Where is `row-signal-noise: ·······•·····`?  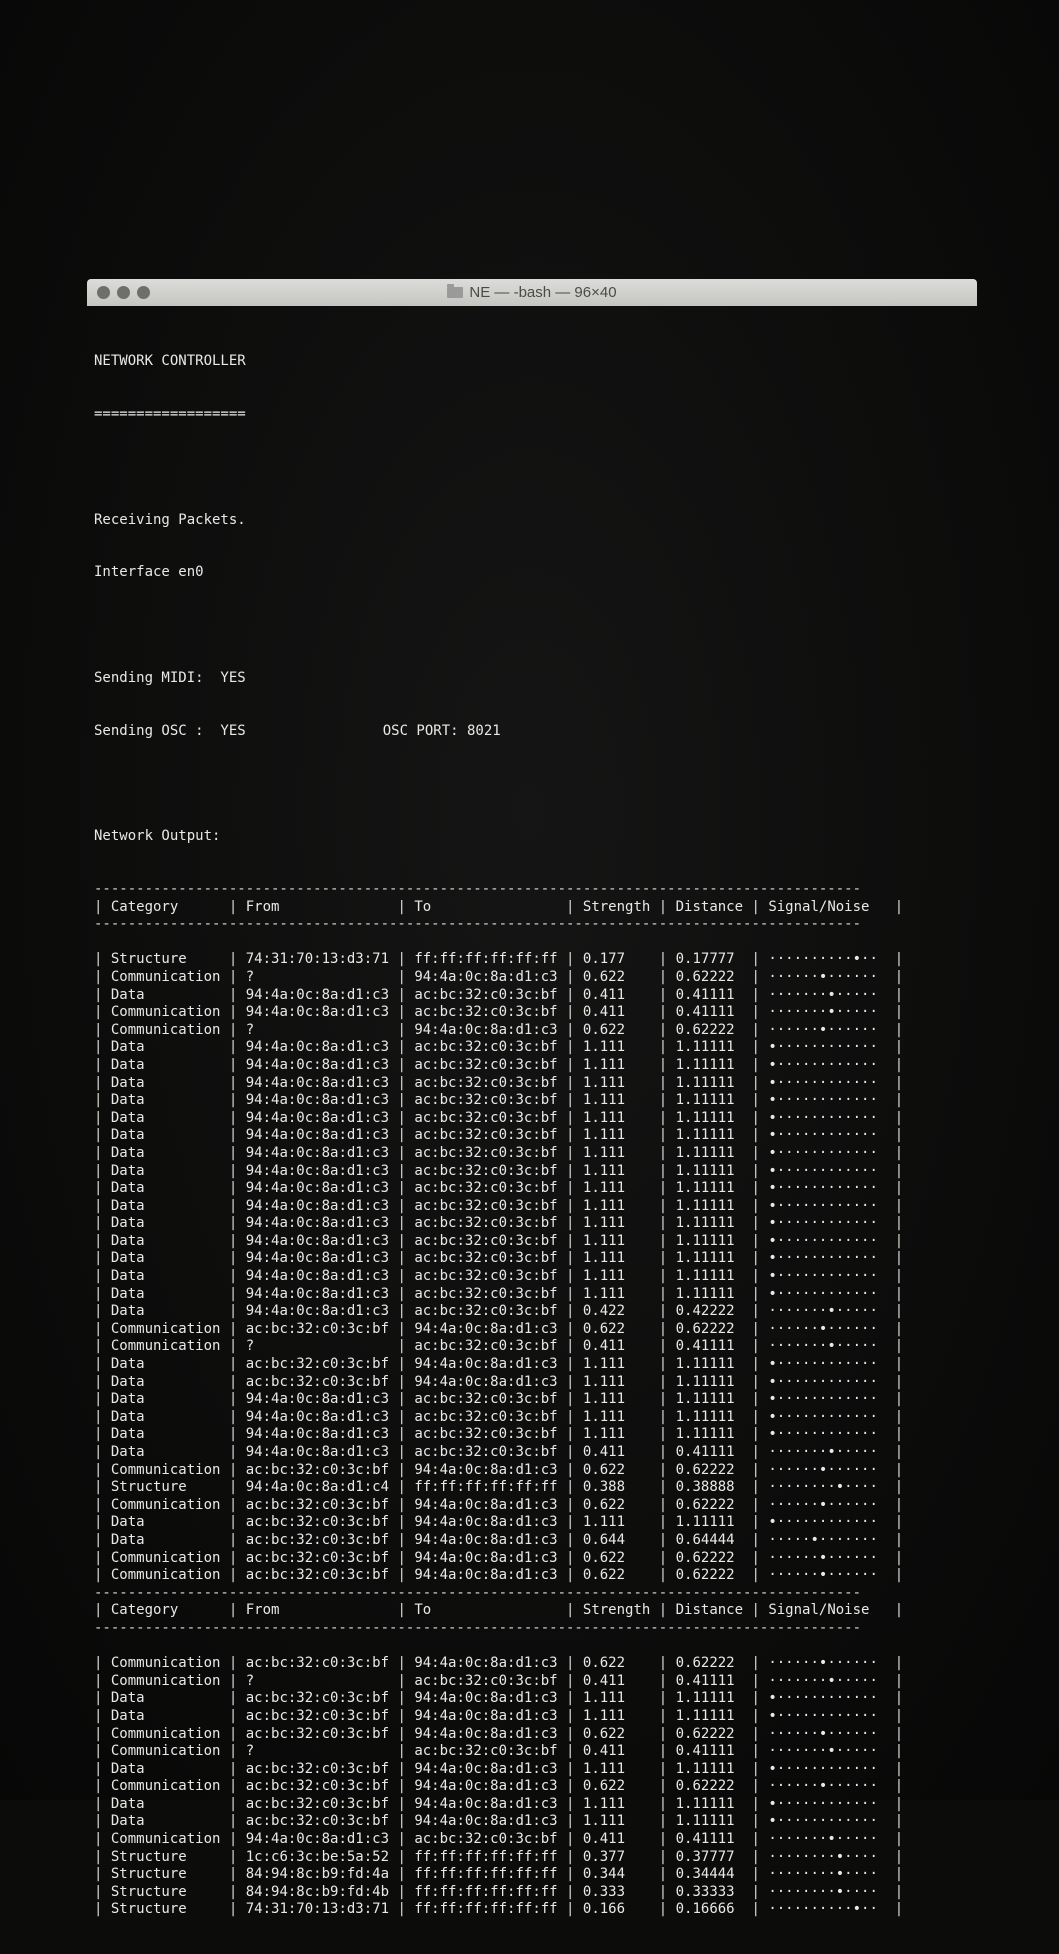
row-signal-noise: ·······•····· is located at coordinates (831, 1012).